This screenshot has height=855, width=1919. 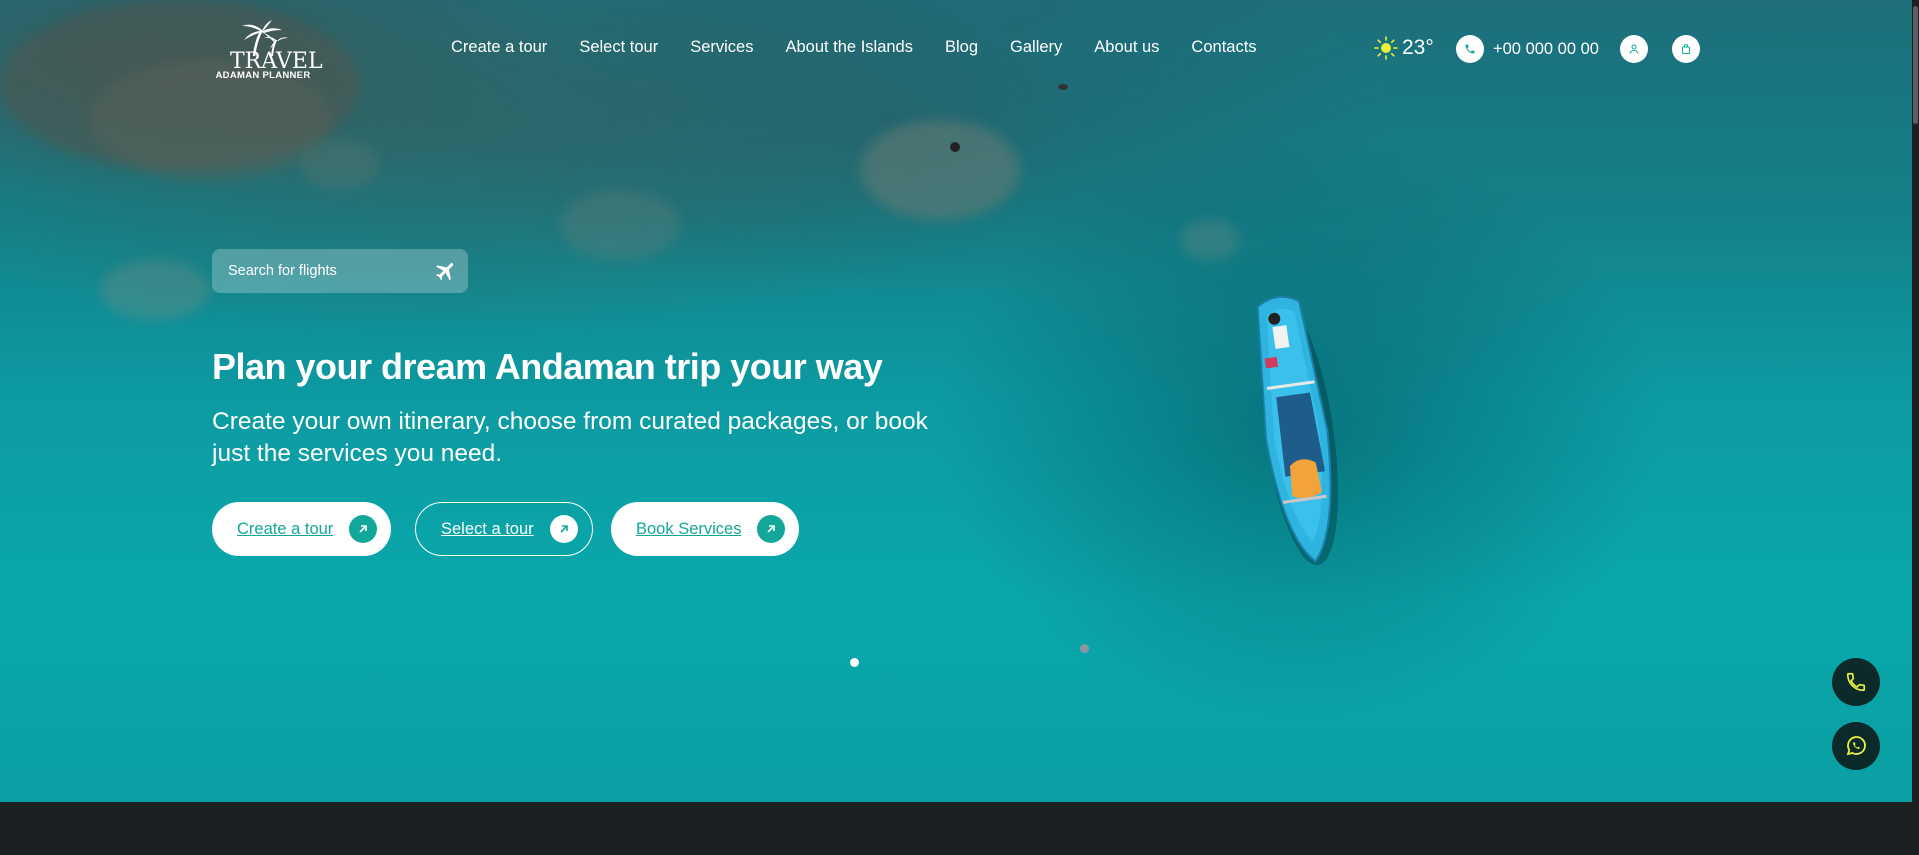 I want to click on floating-call-button, so click(x=1856, y=682).